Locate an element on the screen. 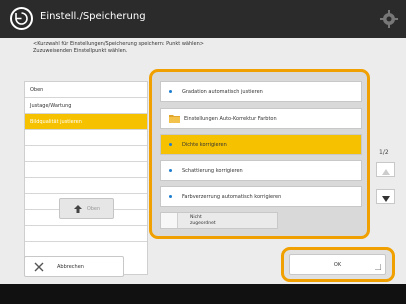 The width and height of the screenshot is (406, 304). bottom-bar is located at coordinates (203, 294).